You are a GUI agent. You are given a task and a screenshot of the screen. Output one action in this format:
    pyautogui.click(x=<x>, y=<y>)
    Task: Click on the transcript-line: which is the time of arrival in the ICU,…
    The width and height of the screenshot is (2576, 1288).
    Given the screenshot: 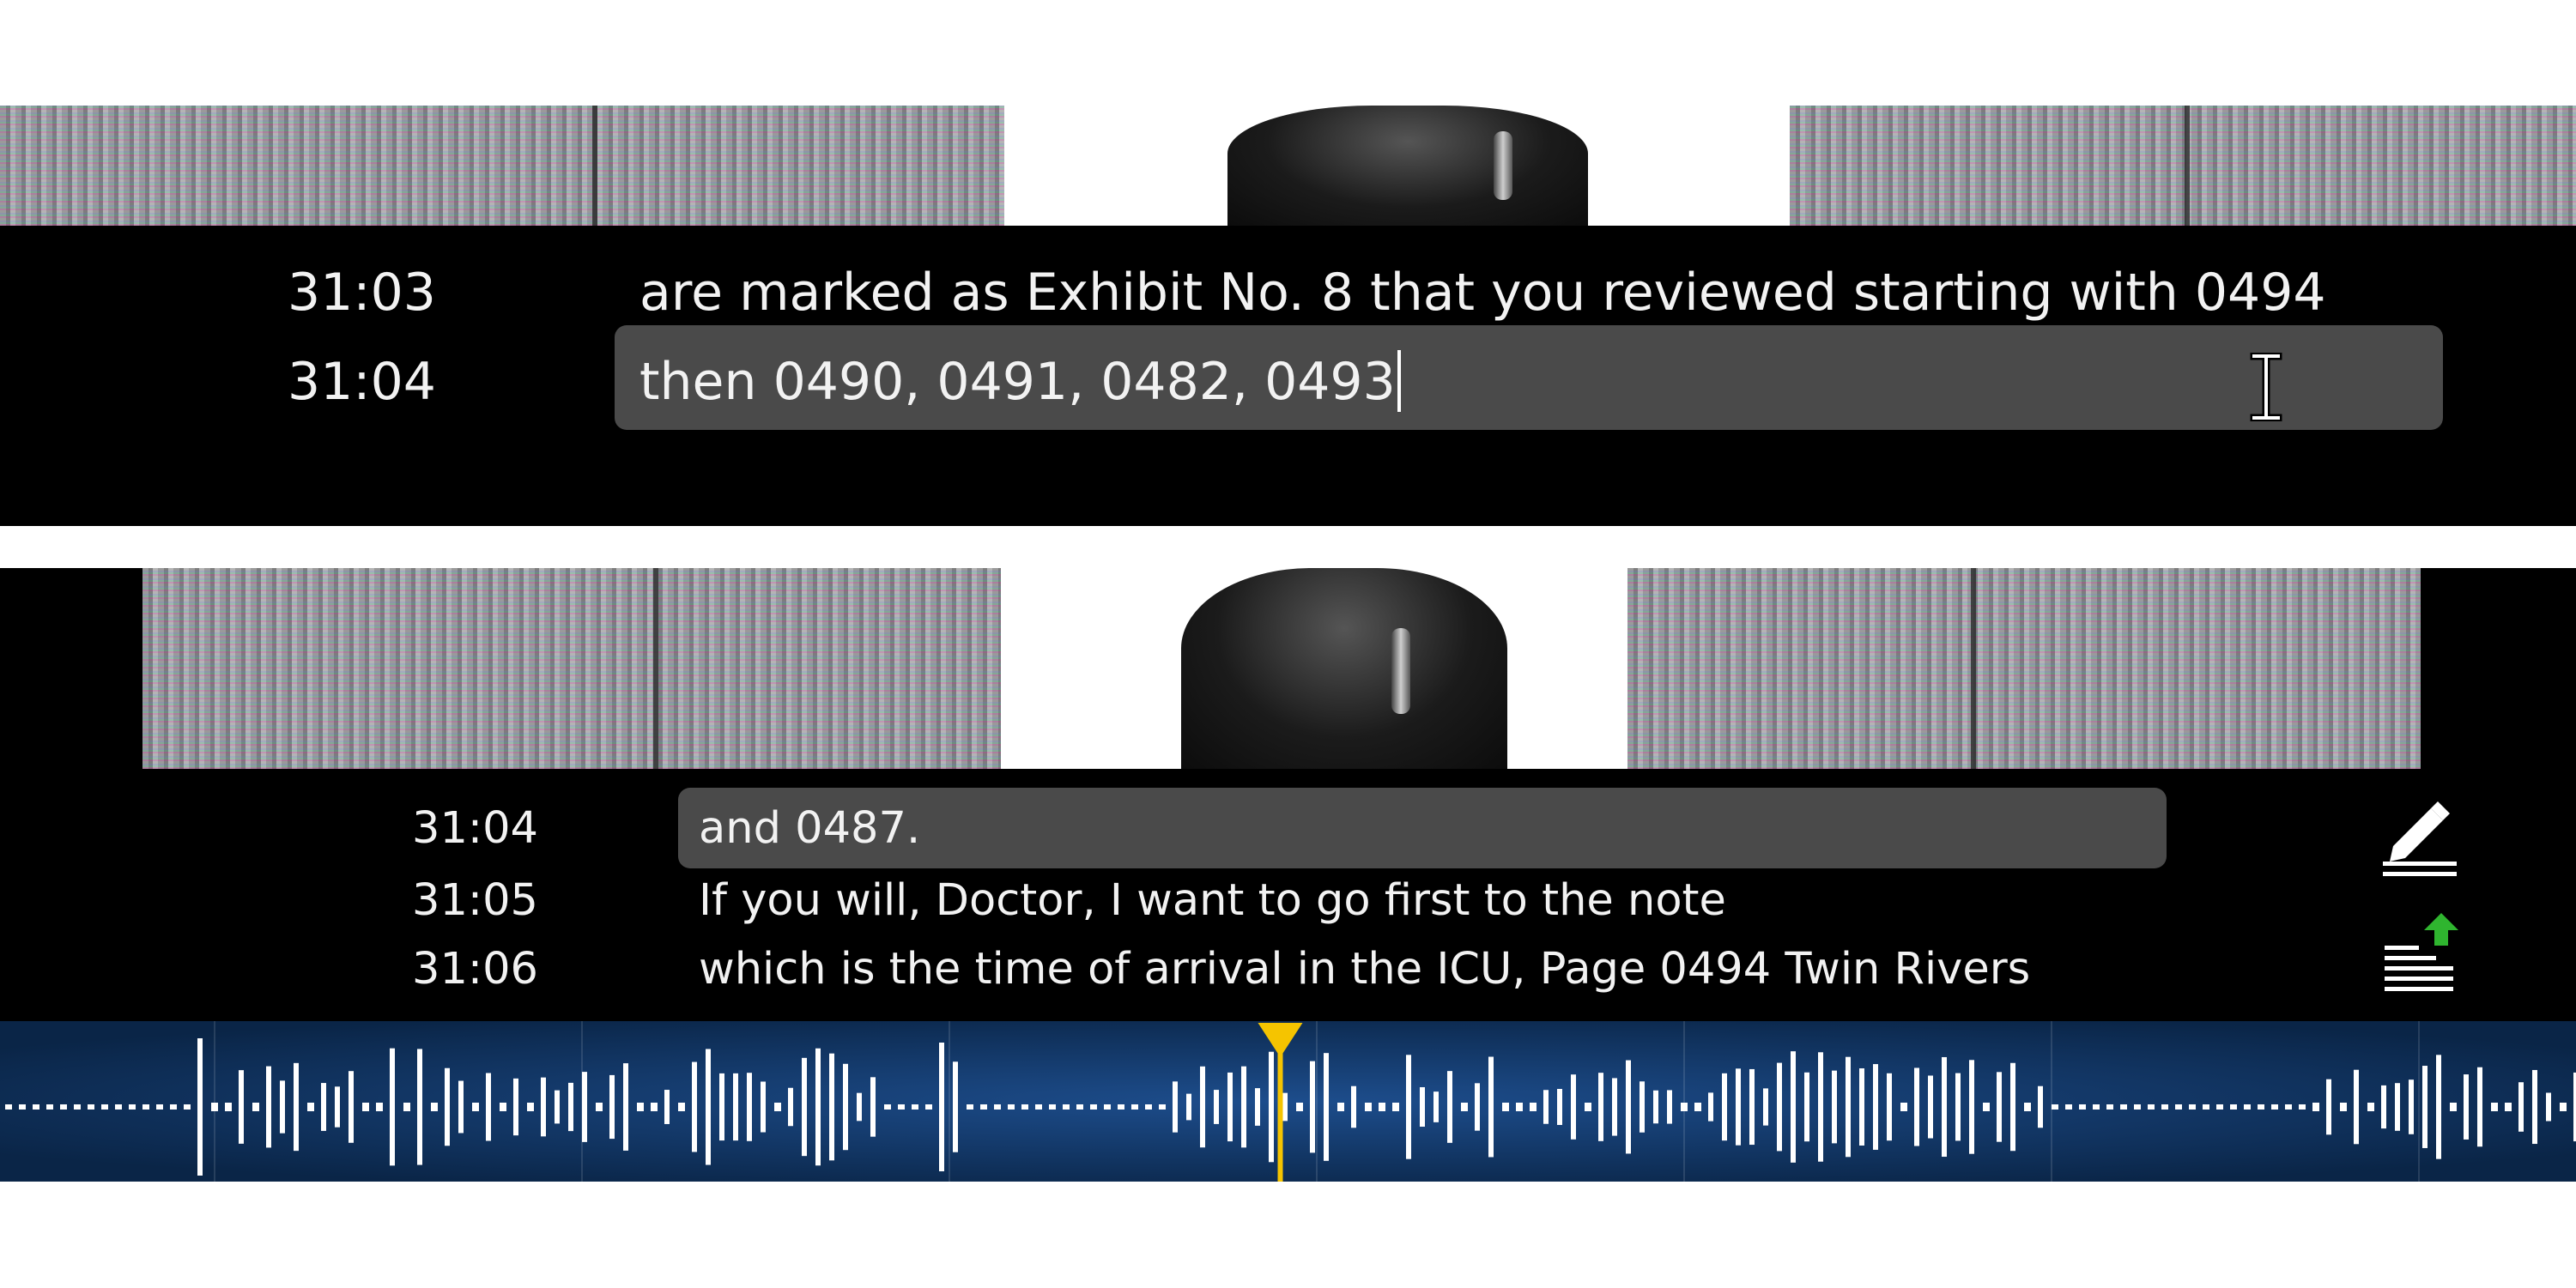 What is the action you would take?
    pyautogui.click(x=1365, y=969)
    